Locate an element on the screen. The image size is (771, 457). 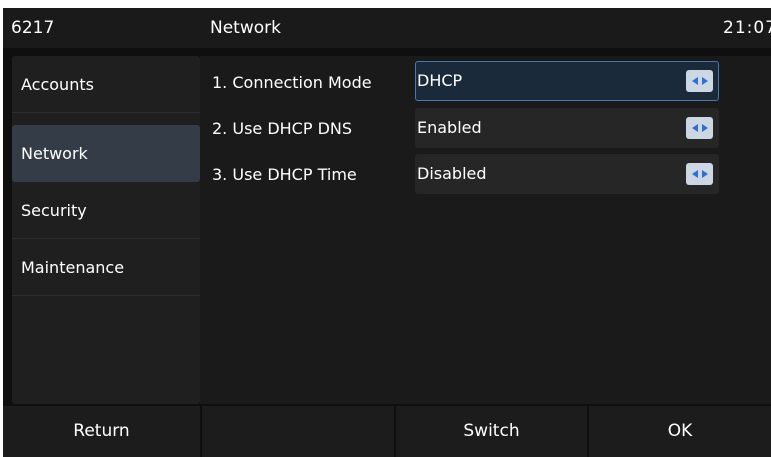
softkey-bar: Return Switch OK is located at coordinates (387, 431).